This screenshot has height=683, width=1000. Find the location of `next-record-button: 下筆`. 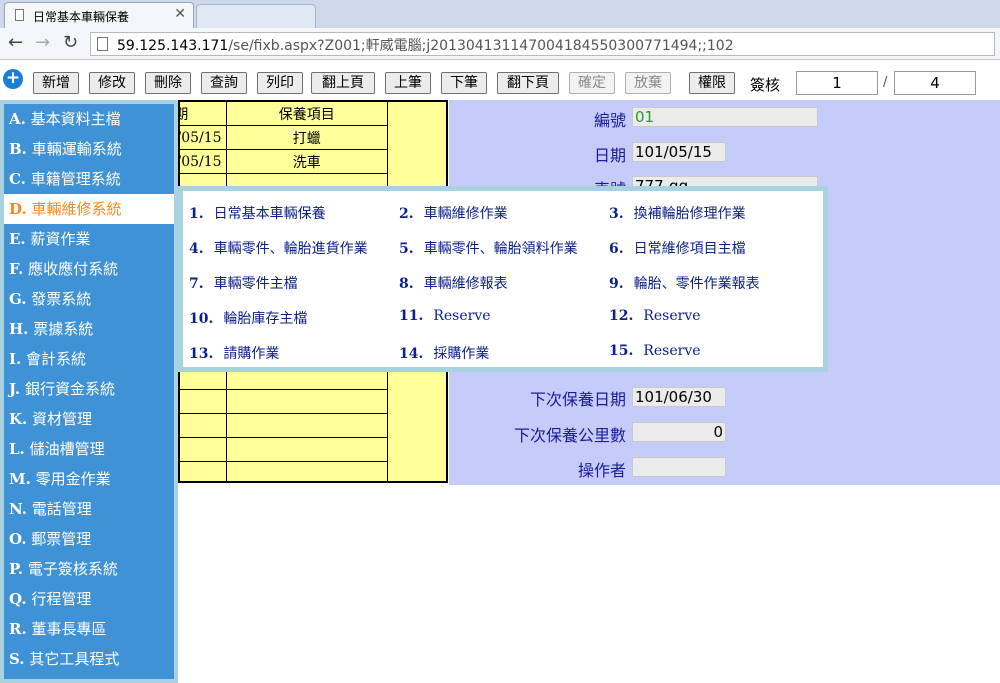

next-record-button: 下筆 is located at coordinates (464, 83).